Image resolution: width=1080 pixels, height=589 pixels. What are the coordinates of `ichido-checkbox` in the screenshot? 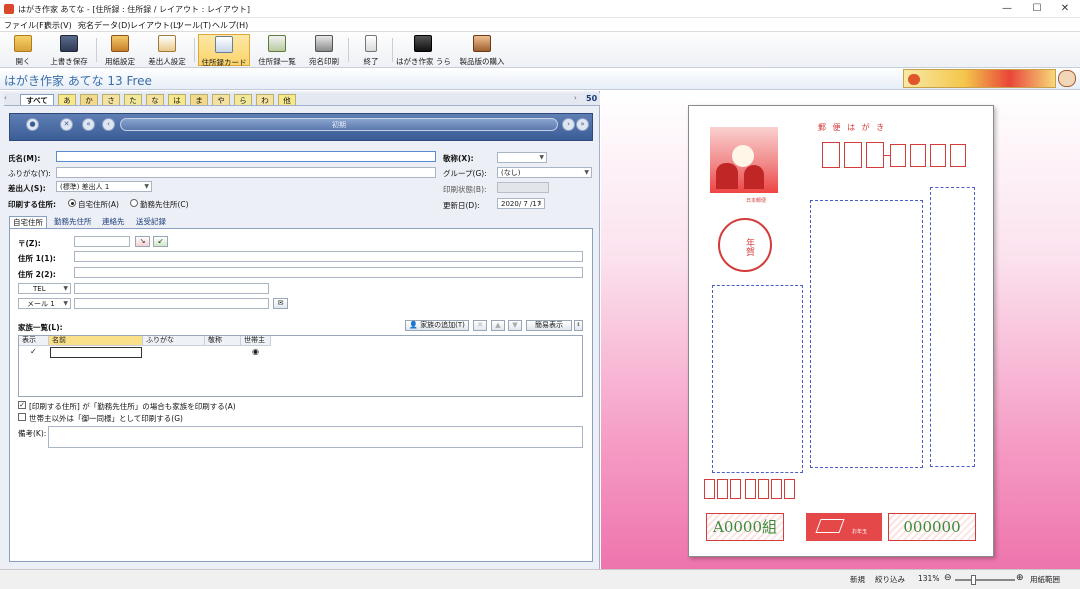 It's located at (22, 417).